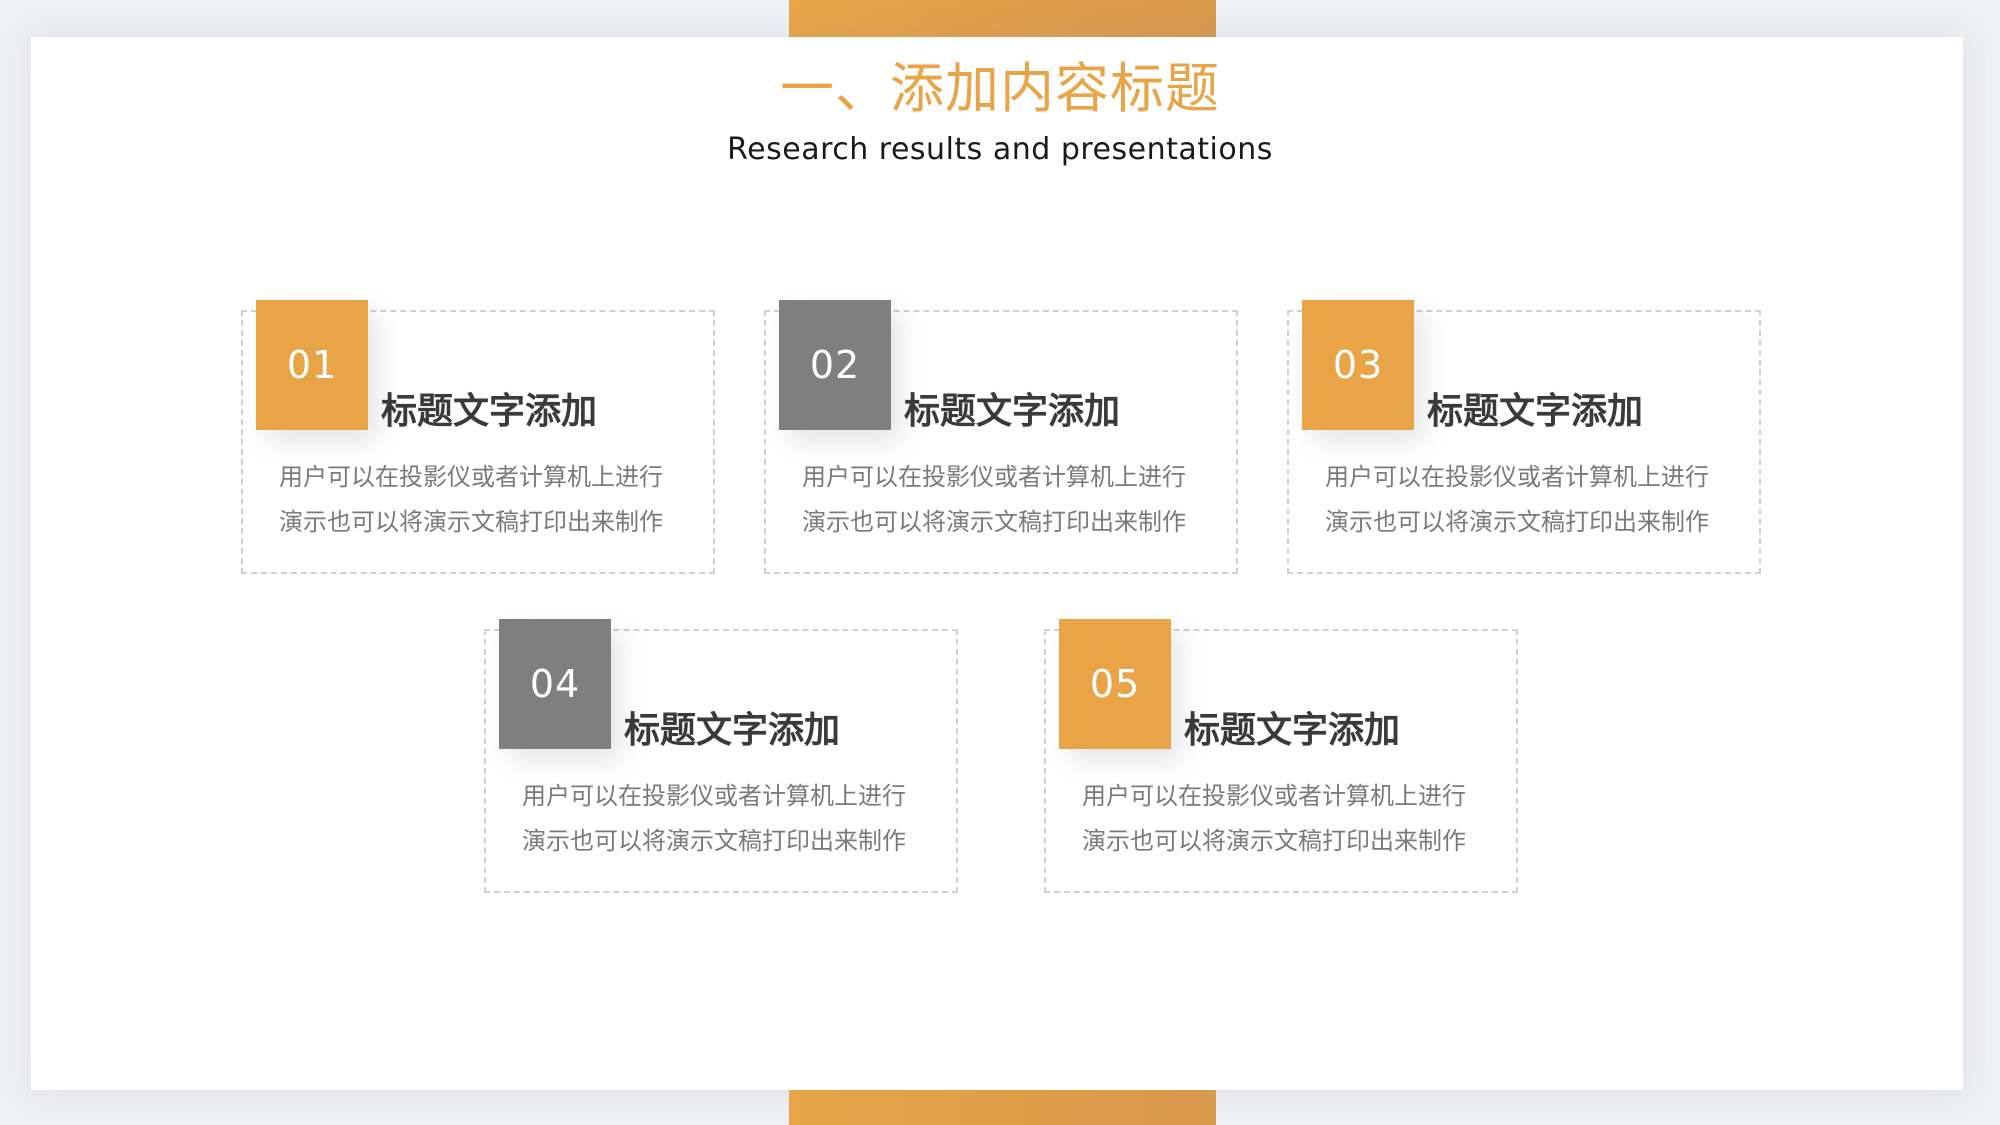 This screenshot has height=1125, width=2000. What do you see at coordinates (1002, 1107) in the screenshot?
I see `bottom-accent-tab` at bounding box center [1002, 1107].